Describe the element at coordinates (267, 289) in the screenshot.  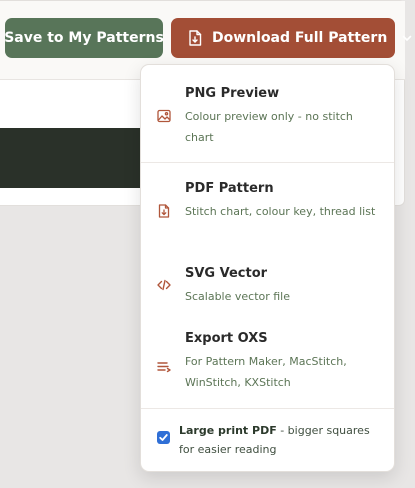
I see `menu-item-svg-vector: SVG Vector Scalable vector file` at that location.